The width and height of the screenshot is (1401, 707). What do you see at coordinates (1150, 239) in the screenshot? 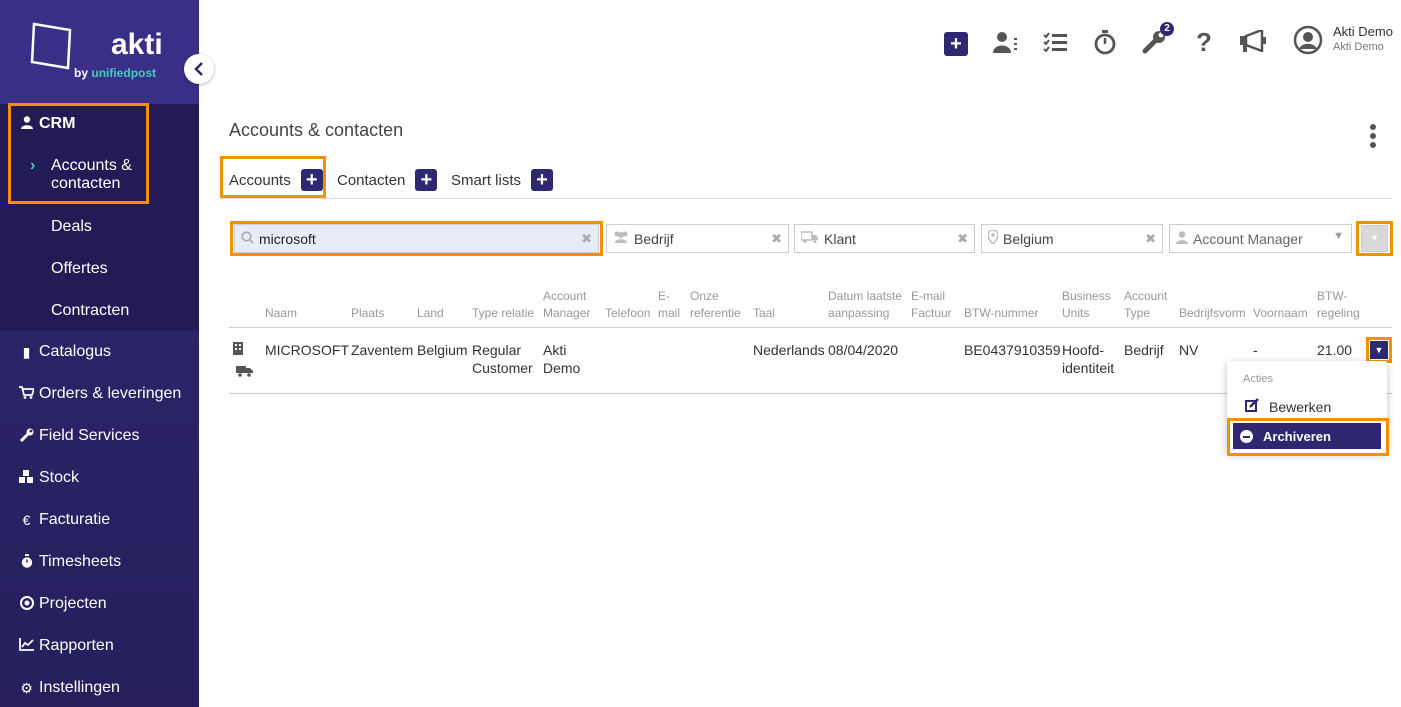
I see `clear-country-filter-icon: ✖` at bounding box center [1150, 239].